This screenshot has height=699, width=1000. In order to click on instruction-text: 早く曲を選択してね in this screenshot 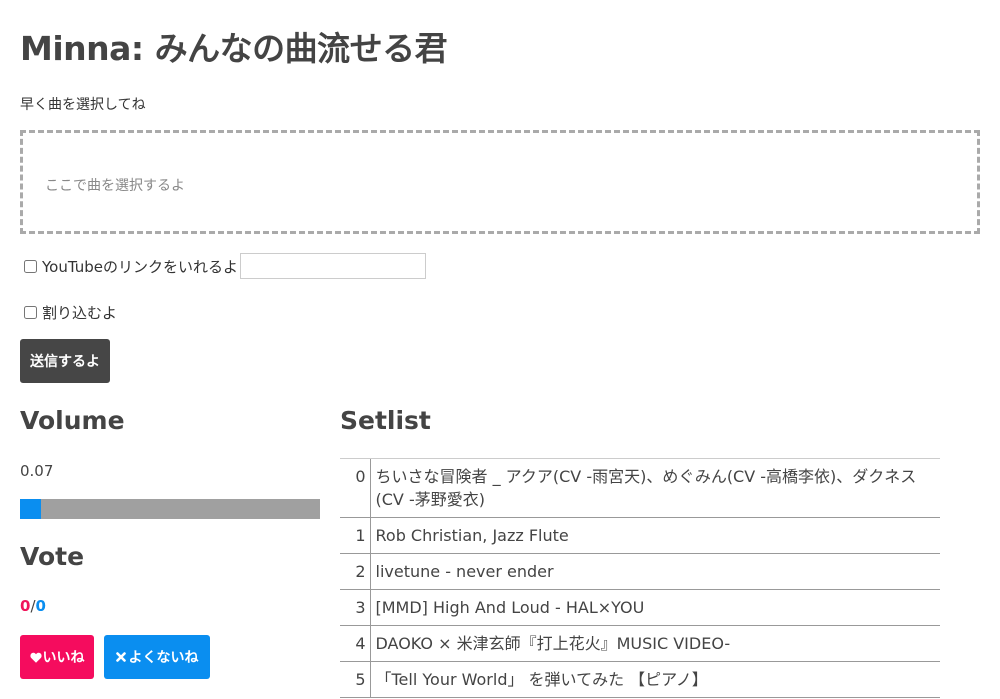, I will do `click(83, 105)`.